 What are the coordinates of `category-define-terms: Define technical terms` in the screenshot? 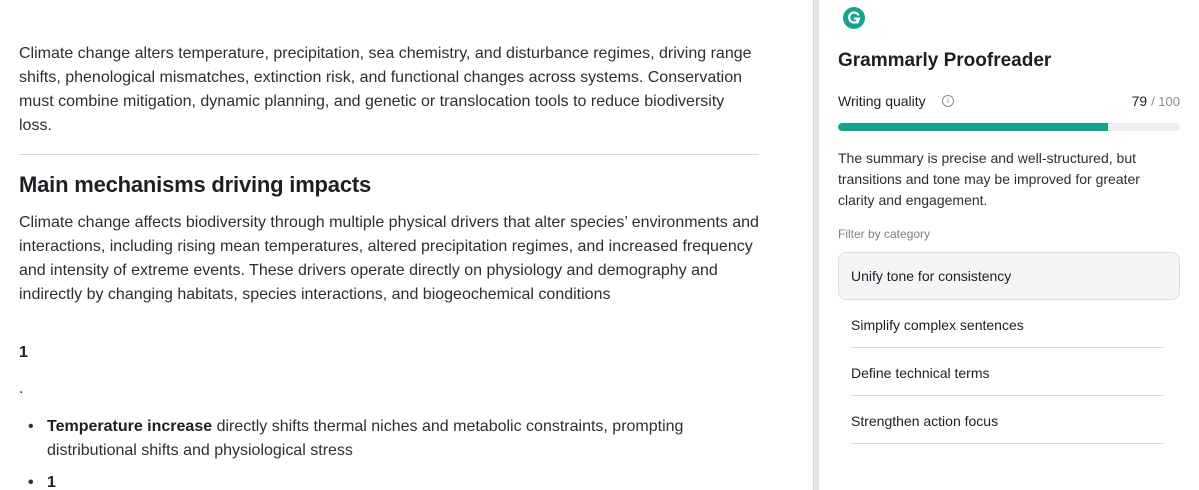 It's located at (1007, 372).